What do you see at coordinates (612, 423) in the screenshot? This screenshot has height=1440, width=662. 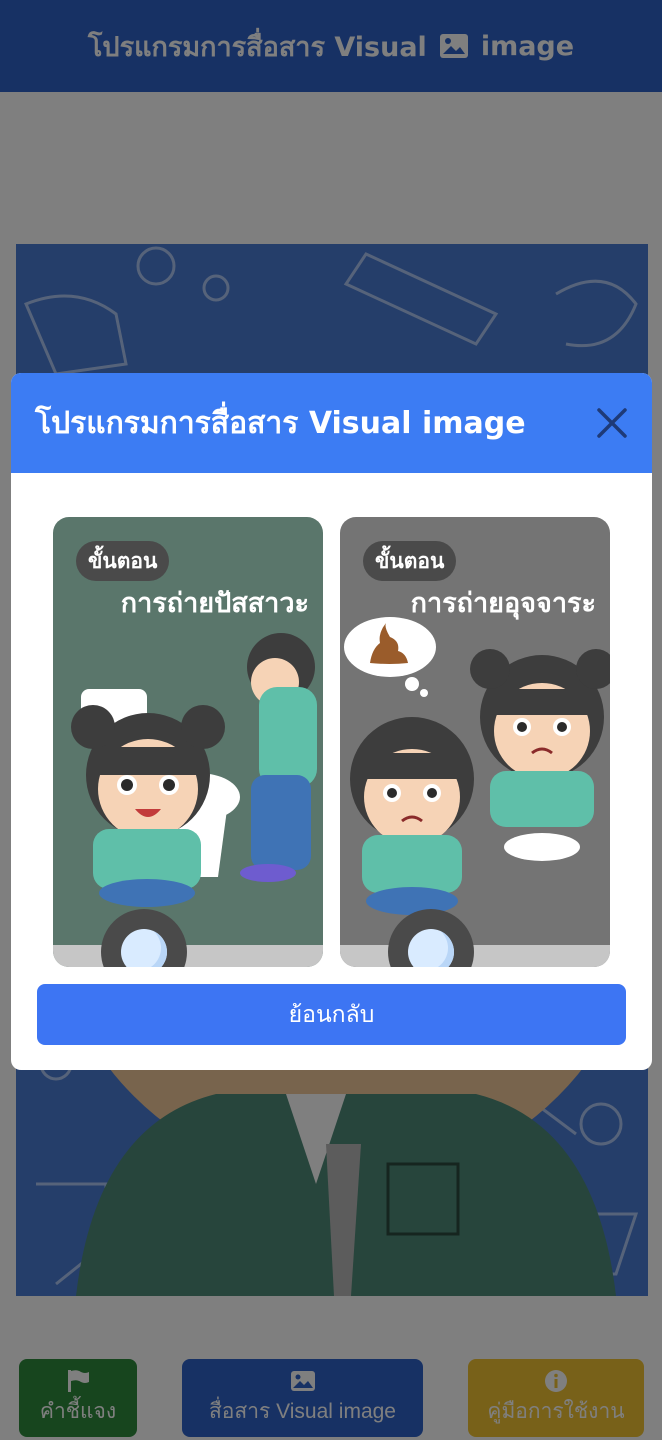 I see `close-icon` at bounding box center [612, 423].